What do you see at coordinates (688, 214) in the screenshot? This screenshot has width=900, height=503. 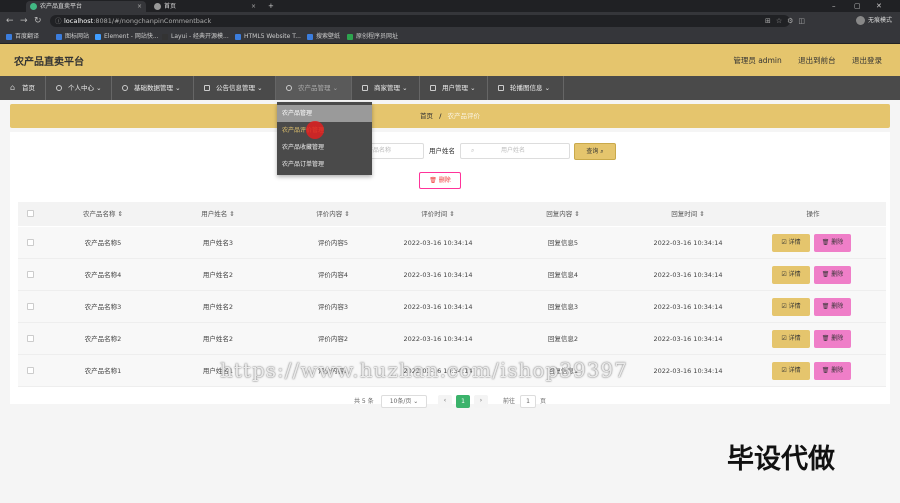 I see `col-reply-time: 回复时间 ⇕` at bounding box center [688, 214].